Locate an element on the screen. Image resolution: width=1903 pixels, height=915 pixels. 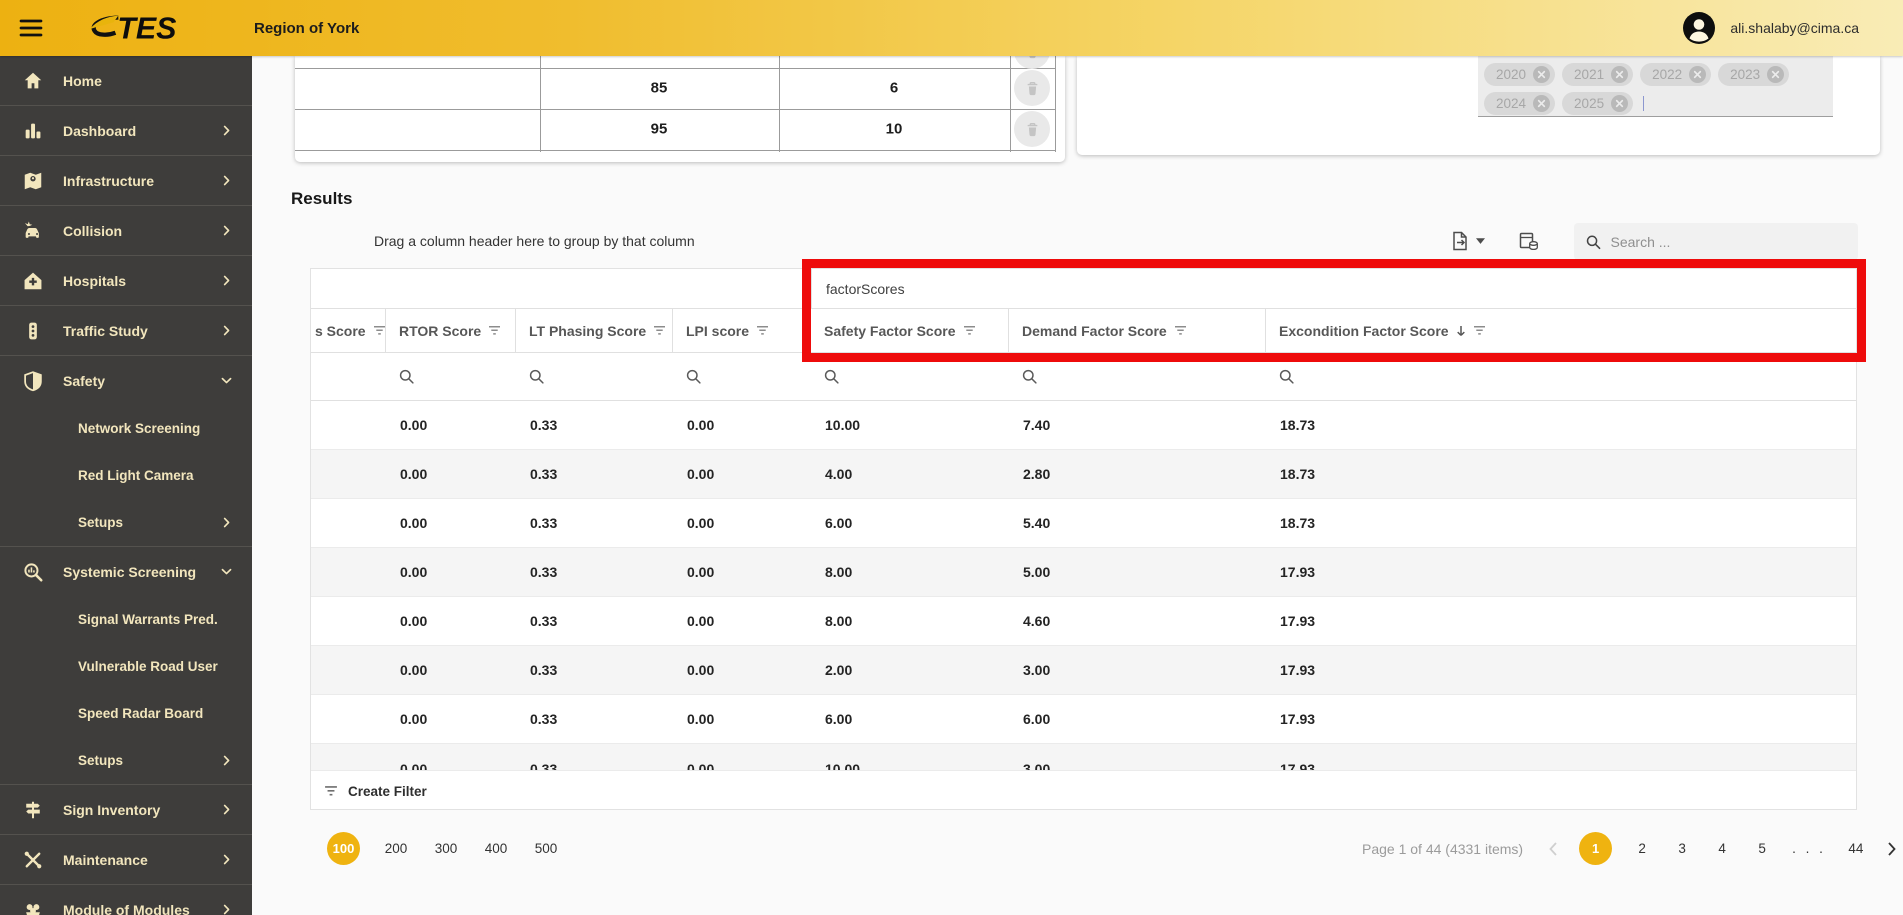
column-header-rtor-score: RTOR Score is located at coordinates (451, 330).